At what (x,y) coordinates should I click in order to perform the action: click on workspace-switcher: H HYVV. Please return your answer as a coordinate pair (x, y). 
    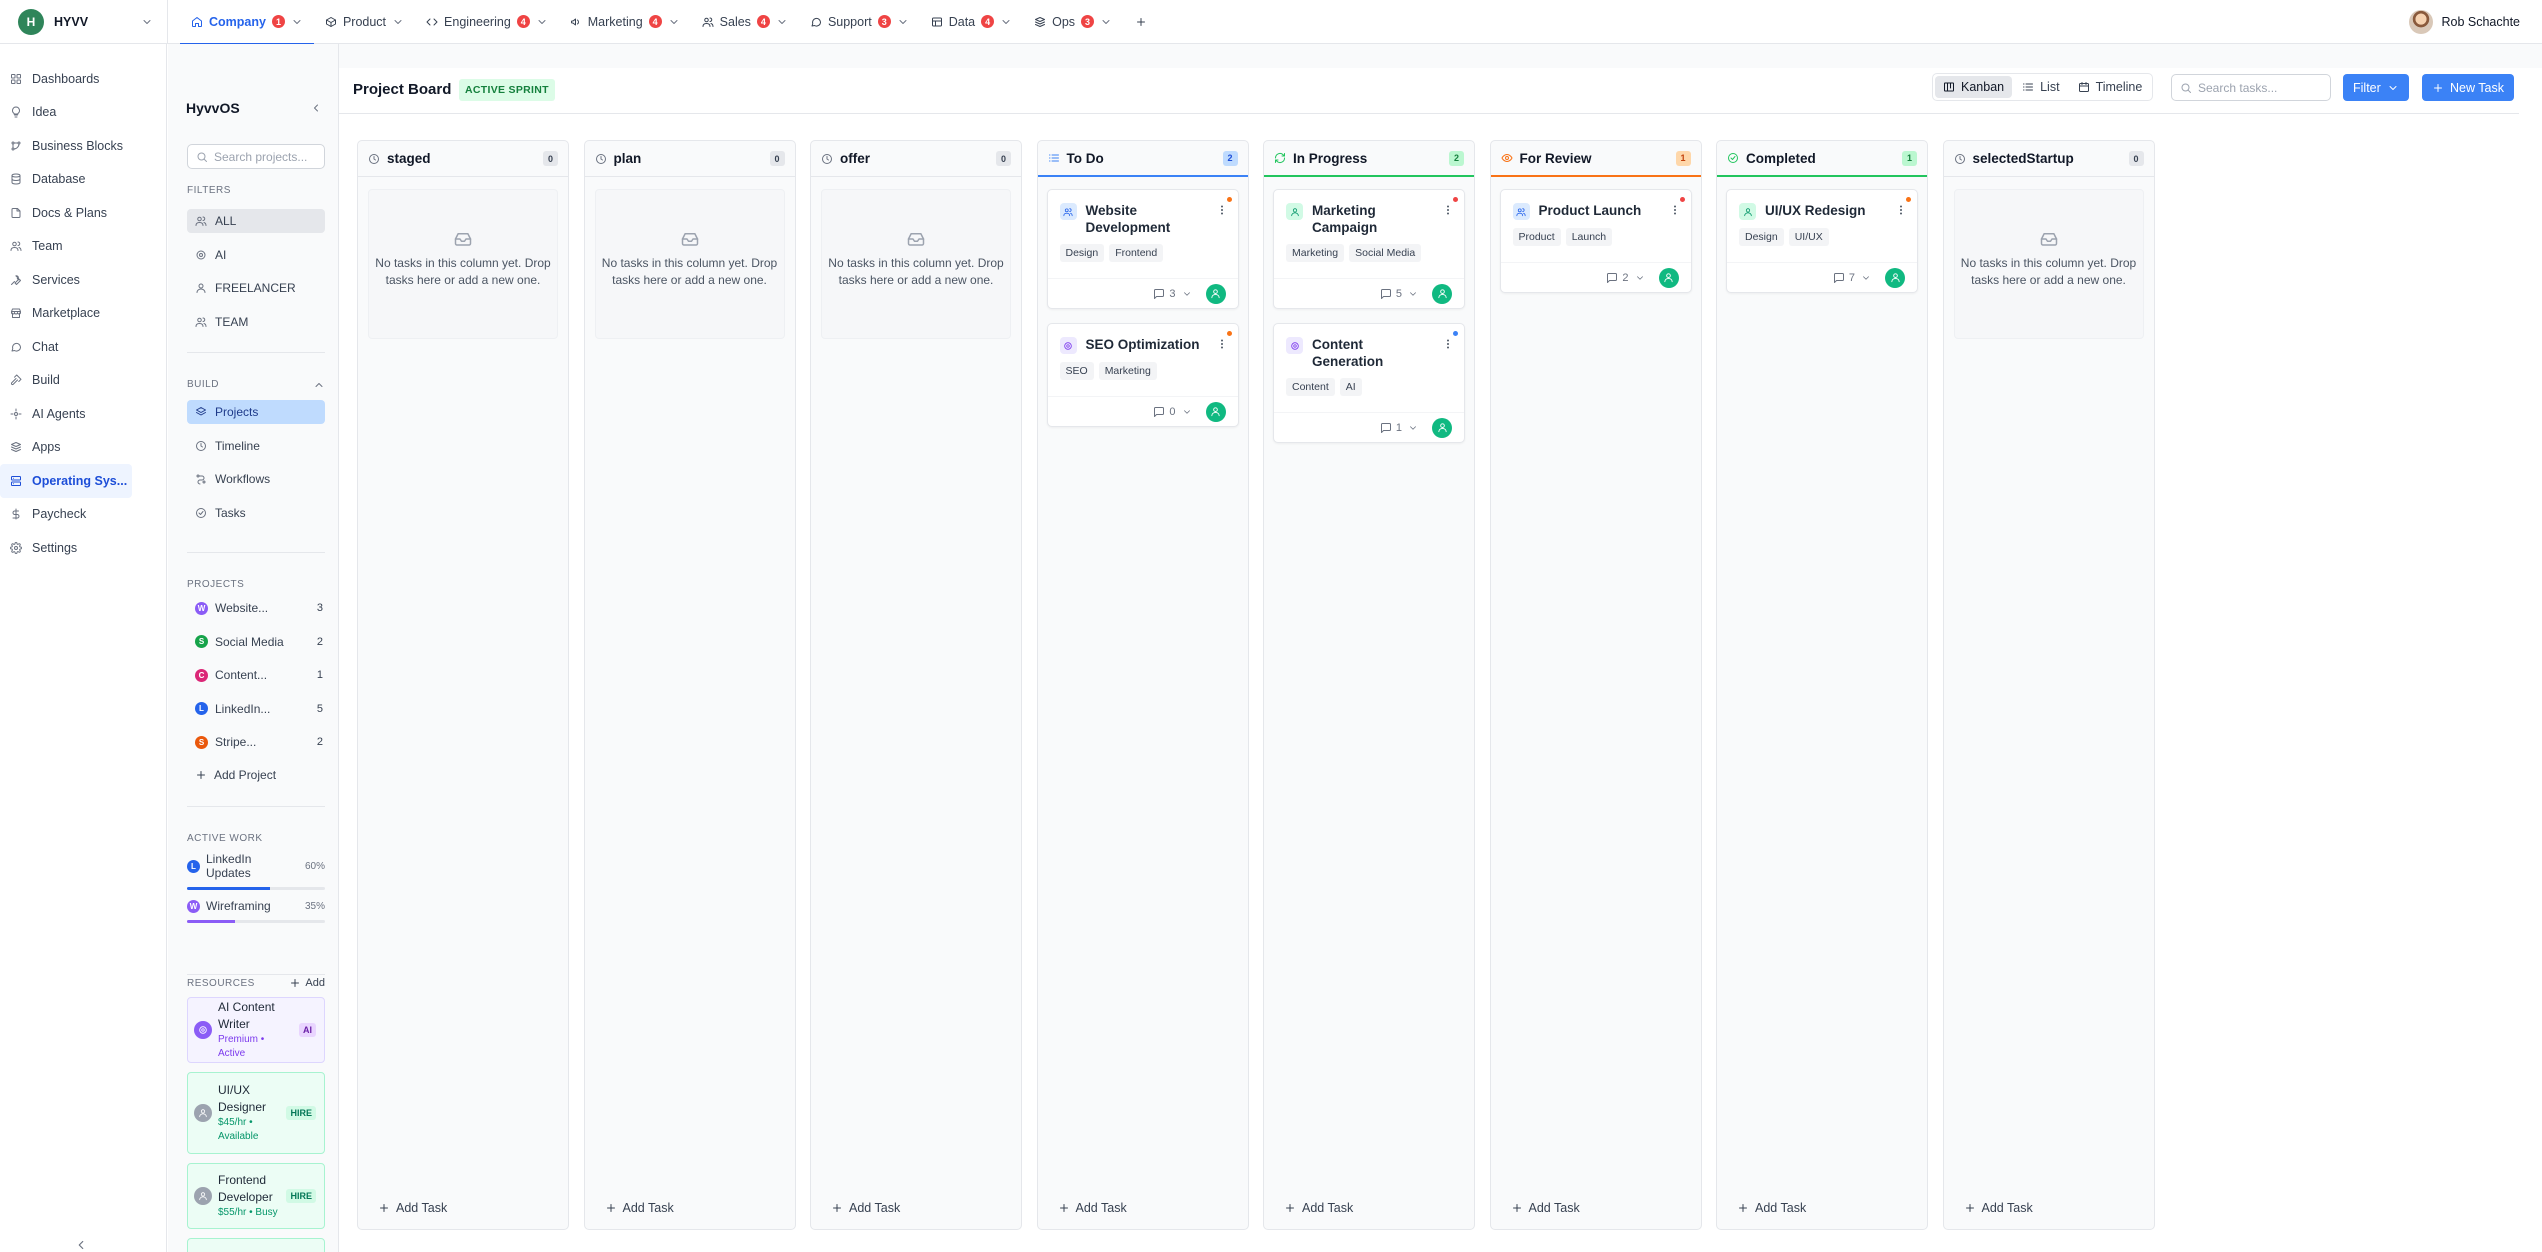
    Looking at the image, I should click on (84, 22).